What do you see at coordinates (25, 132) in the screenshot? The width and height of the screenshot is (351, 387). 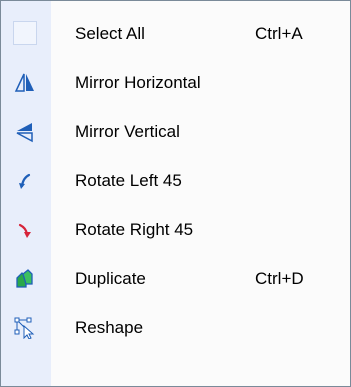 I see `mirror-vertical-icon` at bounding box center [25, 132].